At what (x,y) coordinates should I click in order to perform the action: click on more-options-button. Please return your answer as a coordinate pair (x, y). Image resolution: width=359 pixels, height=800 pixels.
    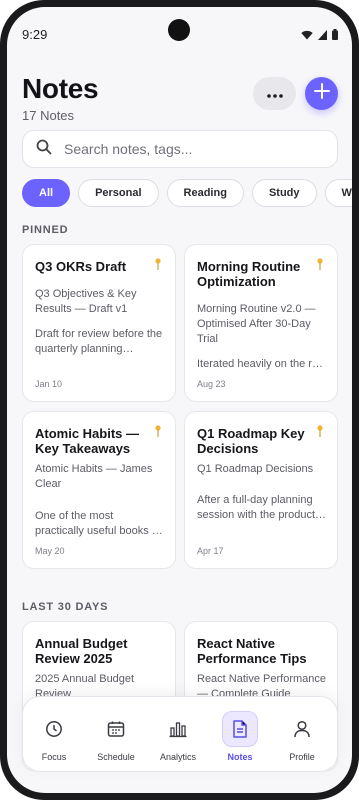
    Looking at the image, I should click on (274, 93).